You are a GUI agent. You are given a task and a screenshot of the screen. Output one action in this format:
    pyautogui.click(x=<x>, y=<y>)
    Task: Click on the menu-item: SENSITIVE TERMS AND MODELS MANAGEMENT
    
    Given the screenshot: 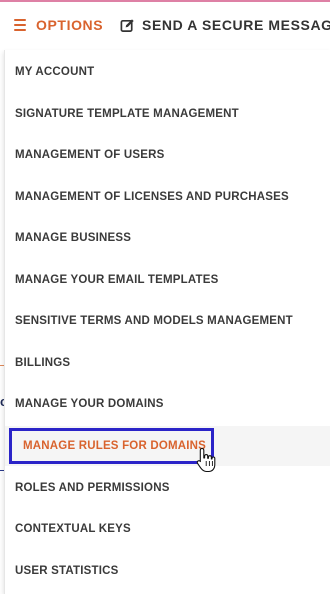 What is the action you would take?
    pyautogui.click(x=167, y=321)
    